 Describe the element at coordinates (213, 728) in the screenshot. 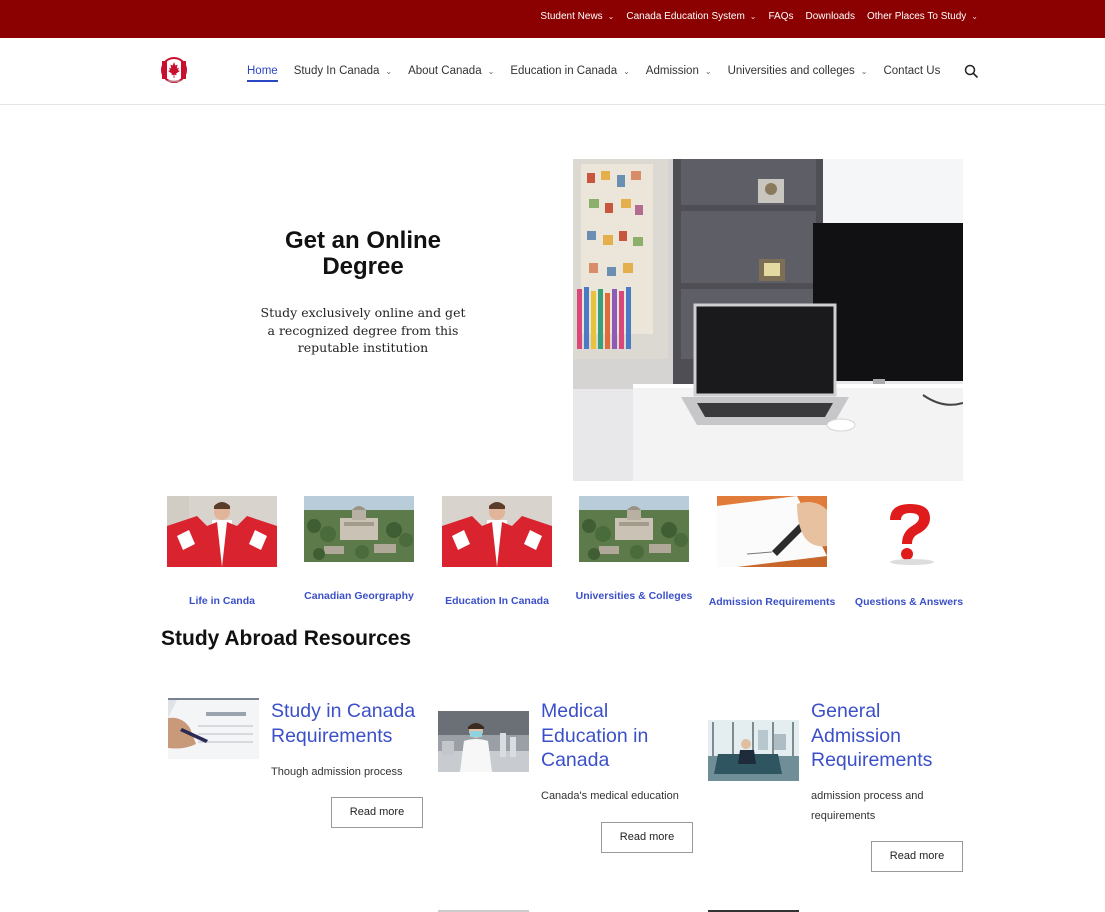

I see `visa-application-photo` at that location.